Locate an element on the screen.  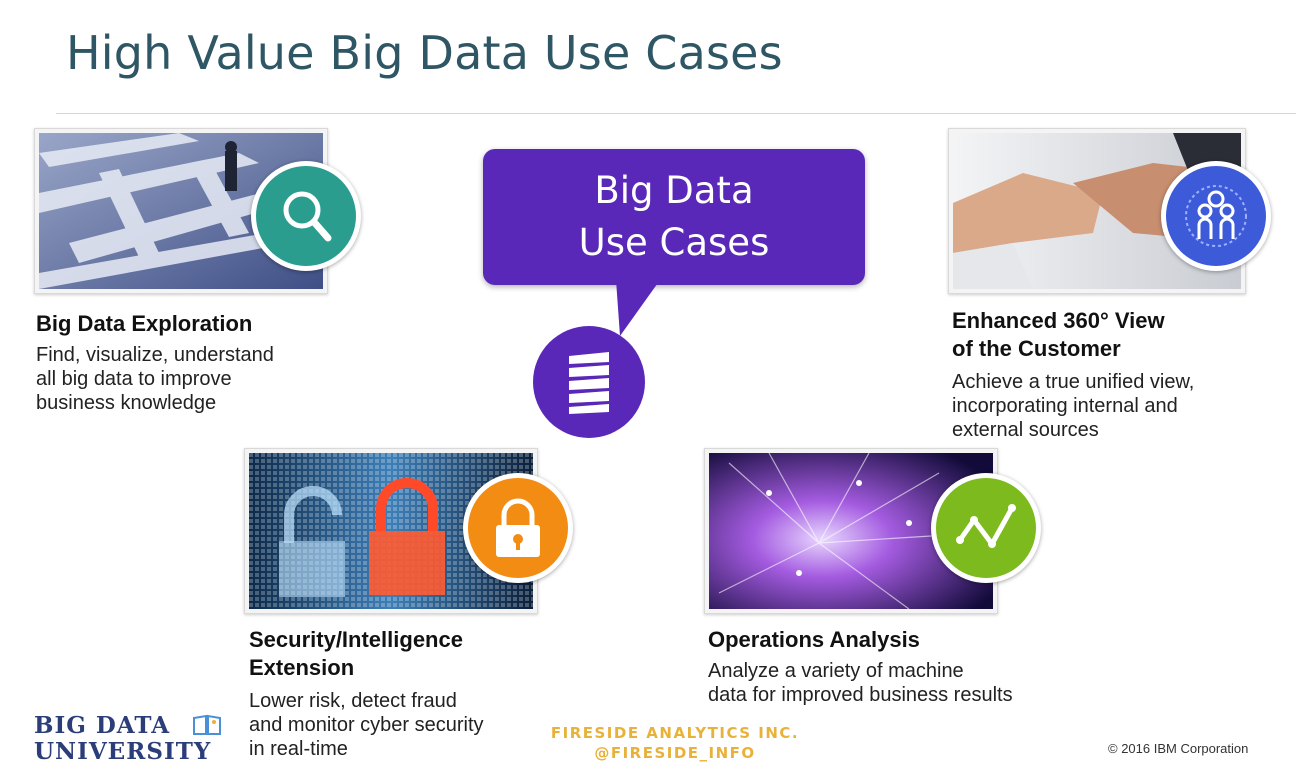
slide-title: High Value Big Data Use Cases is located at coordinates (424, 53).